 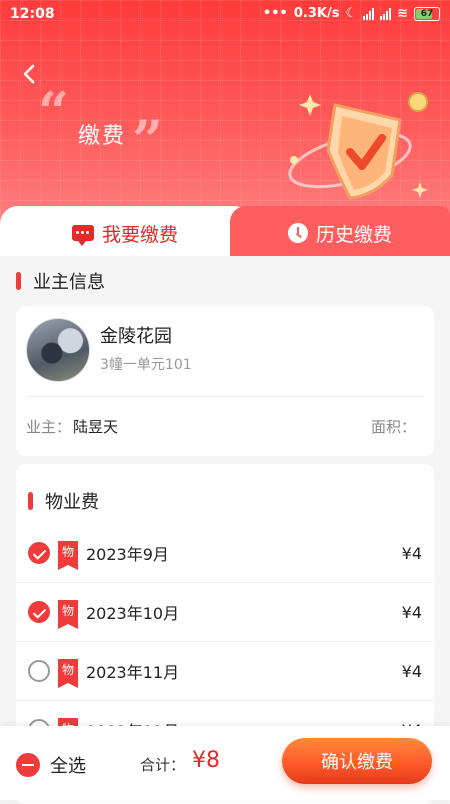 What do you see at coordinates (353, 234) in the screenshot?
I see `tab-history-label: 历史缴费` at bounding box center [353, 234].